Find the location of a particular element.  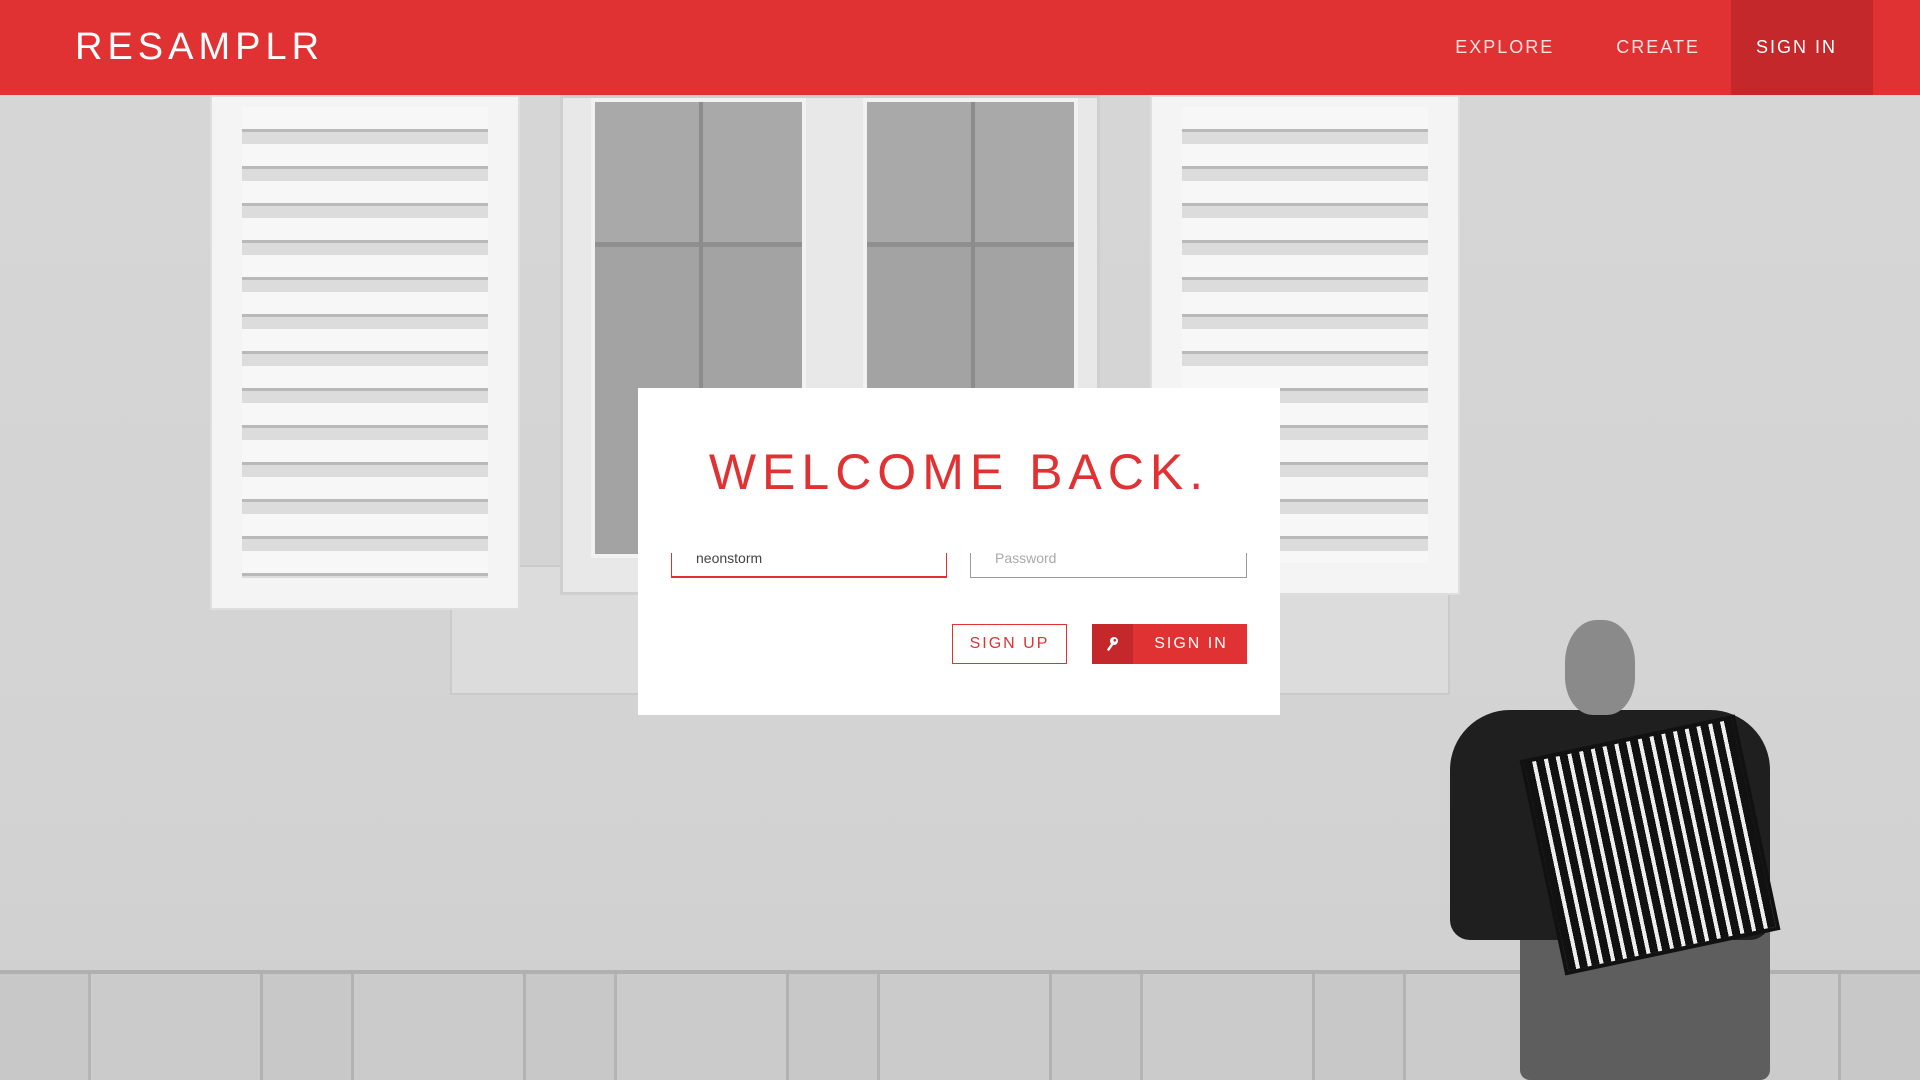

username-input is located at coordinates (809, 558).